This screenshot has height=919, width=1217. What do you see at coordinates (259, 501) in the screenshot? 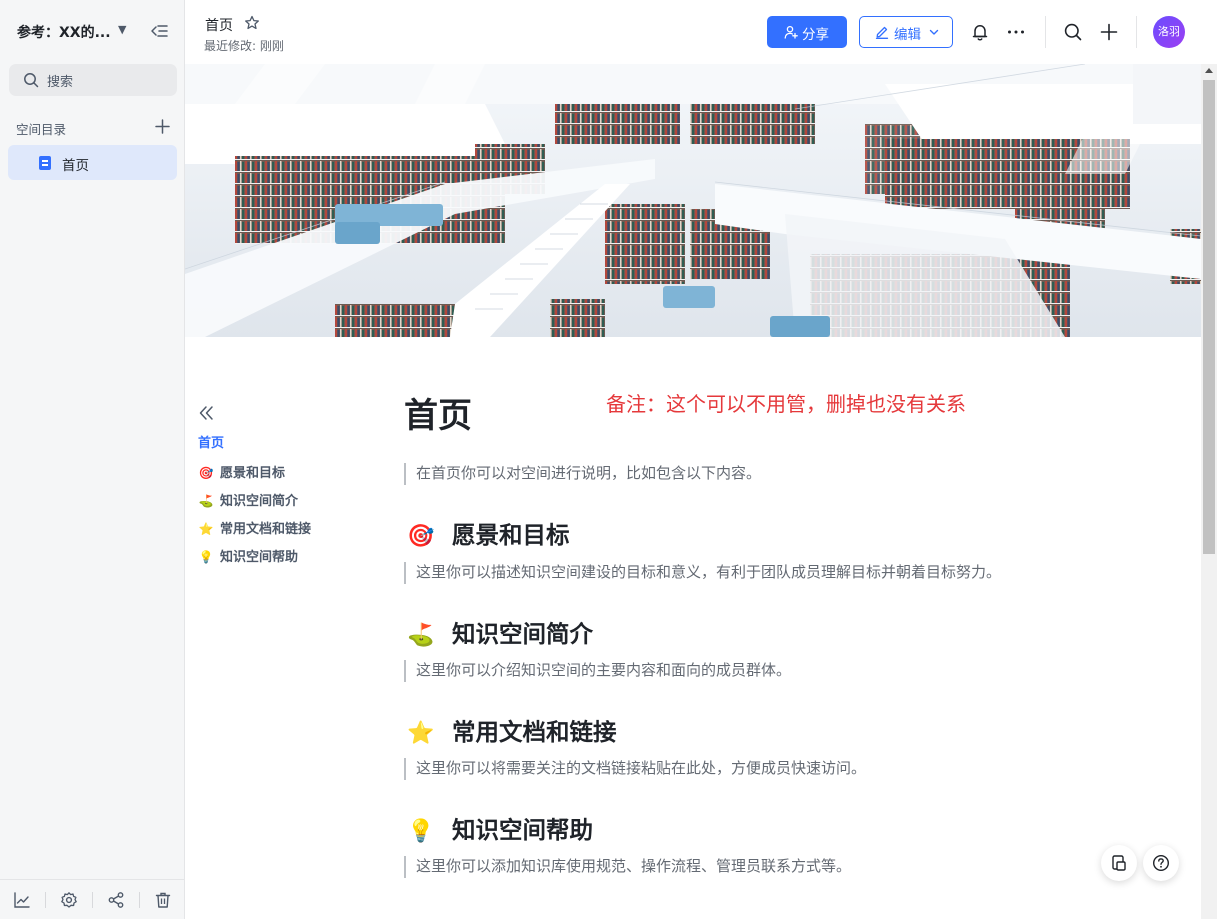
I see `toc-item-label: 知识空间简介` at bounding box center [259, 501].